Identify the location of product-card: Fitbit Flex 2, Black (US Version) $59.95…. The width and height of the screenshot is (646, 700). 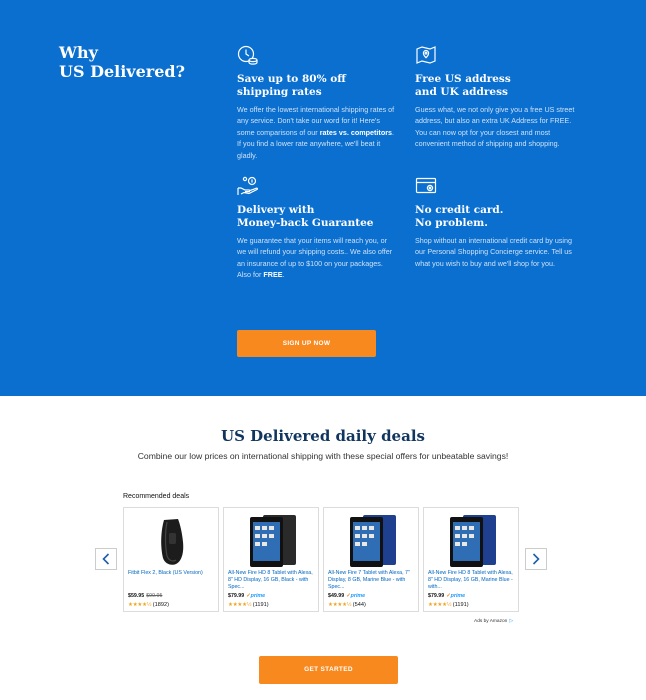
(171, 559).